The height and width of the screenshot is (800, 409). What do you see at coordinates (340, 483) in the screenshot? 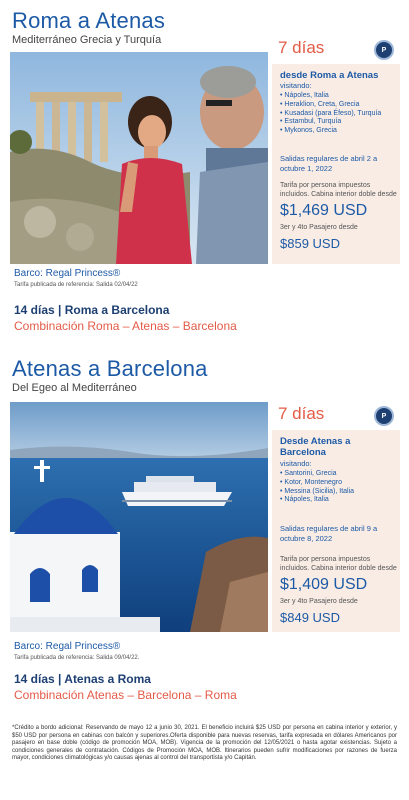
I see `port-item: Kotor, Montenegro` at bounding box center [340, 483].